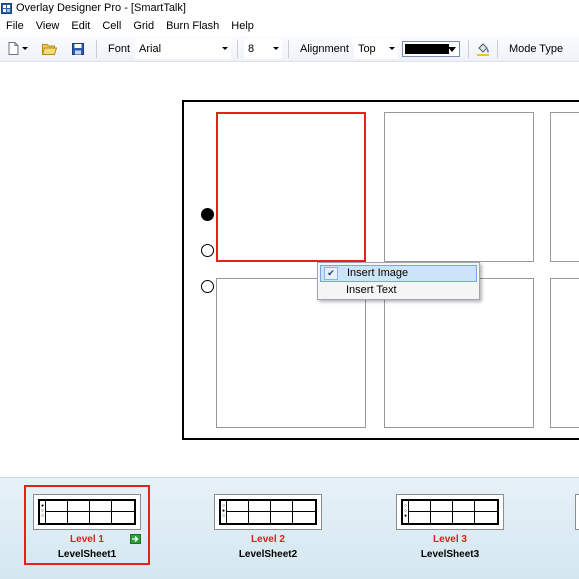 This screenshot has width=579, height=579. What do you see at coordinates (101, 8) in the screenshot?
I see `window-title: Overlay Designer Pro - [SmartTalk]` at bounding box center [101, 8].